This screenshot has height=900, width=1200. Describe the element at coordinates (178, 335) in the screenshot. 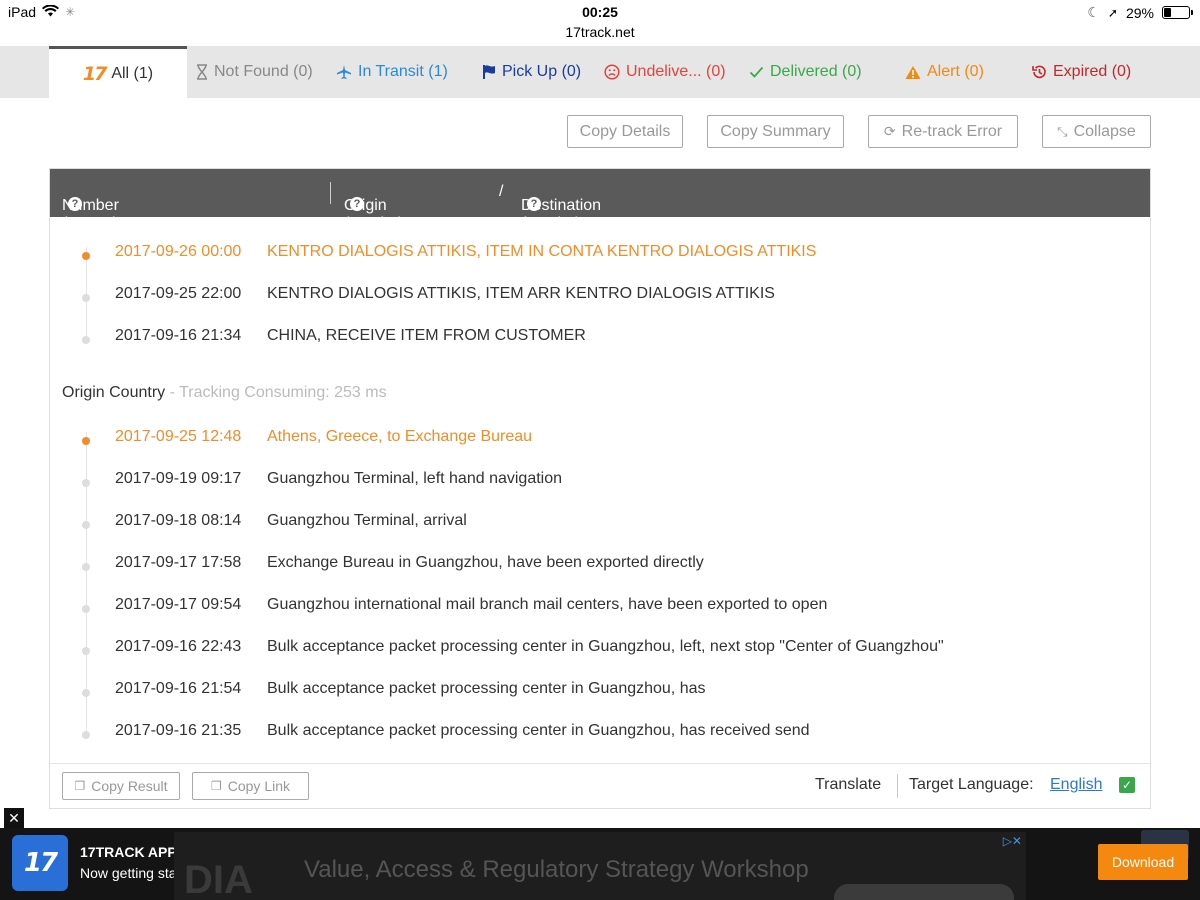

I see `event-date: 2017-09-16 21:34` at that location.